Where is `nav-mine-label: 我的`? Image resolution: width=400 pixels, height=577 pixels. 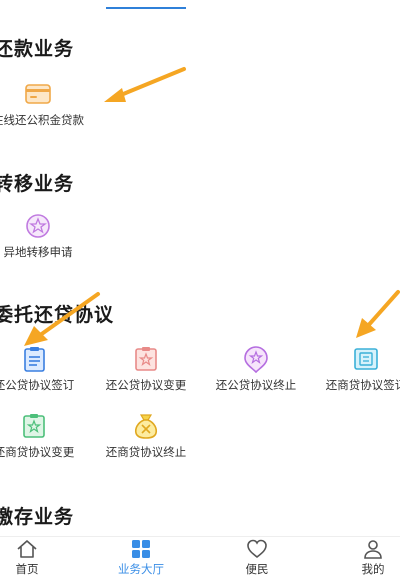
nav-mine-label: 我的 is located at coordinates (373, 569).